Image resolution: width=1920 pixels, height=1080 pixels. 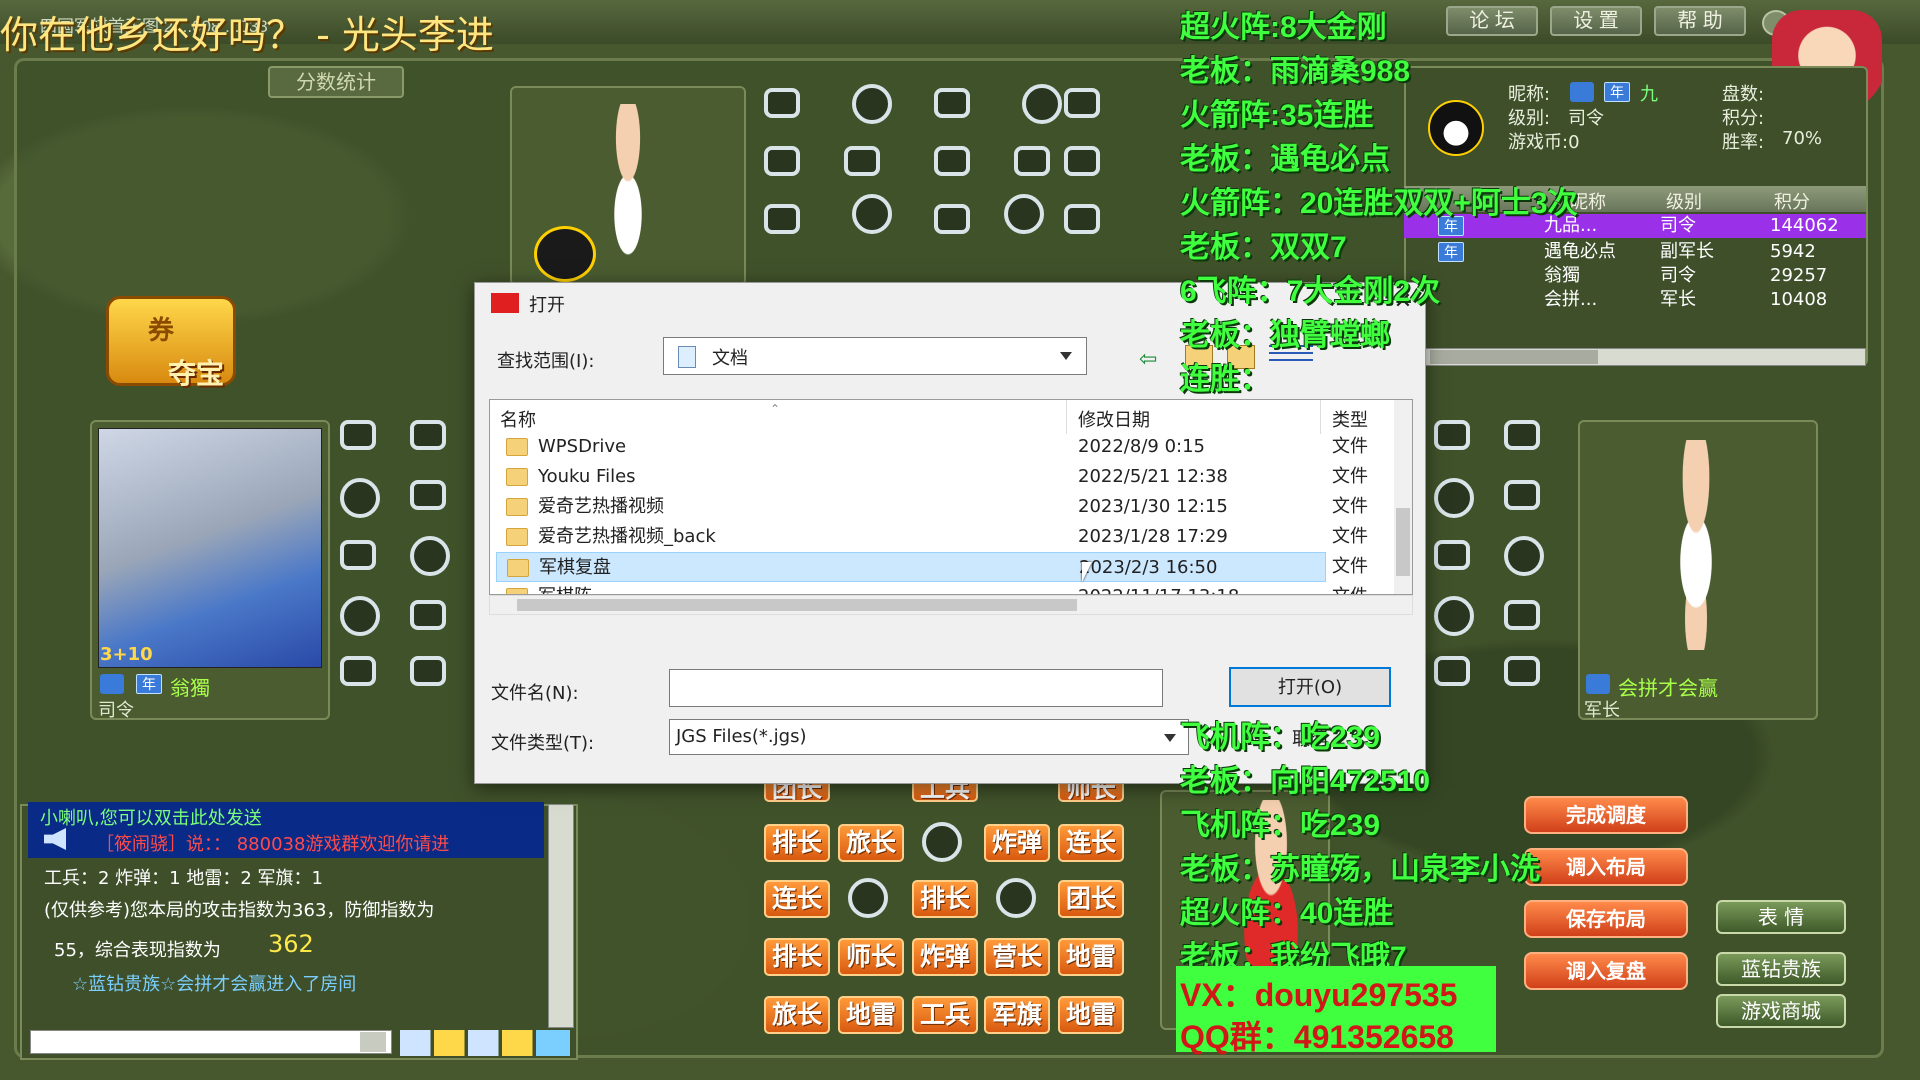 I want to click on board-piece: 工兵, so click(x=945, y=1015).